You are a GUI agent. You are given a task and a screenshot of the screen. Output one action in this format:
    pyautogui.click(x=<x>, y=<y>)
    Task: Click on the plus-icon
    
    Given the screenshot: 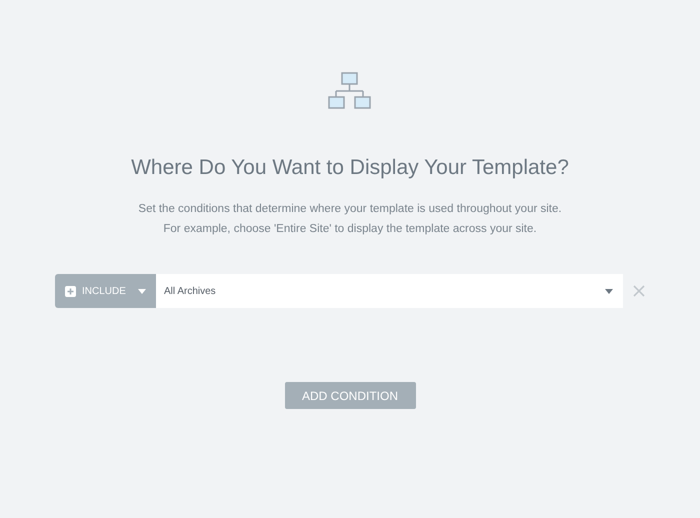 What is the action you would take?
    pyautogui.click(x=70, y=291)
    